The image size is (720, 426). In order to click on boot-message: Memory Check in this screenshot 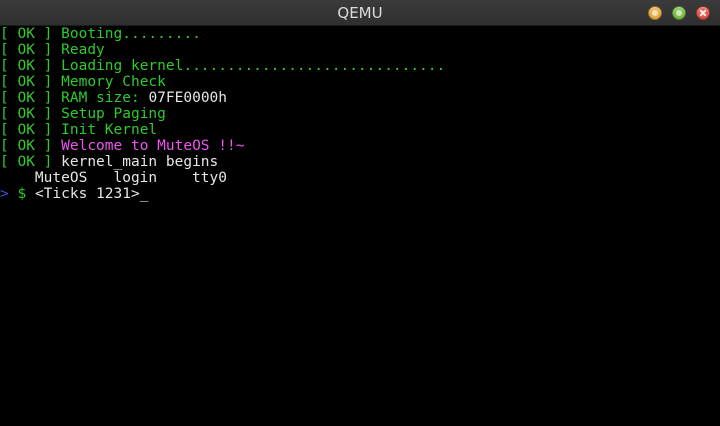, I will do `click(113, 82)`.